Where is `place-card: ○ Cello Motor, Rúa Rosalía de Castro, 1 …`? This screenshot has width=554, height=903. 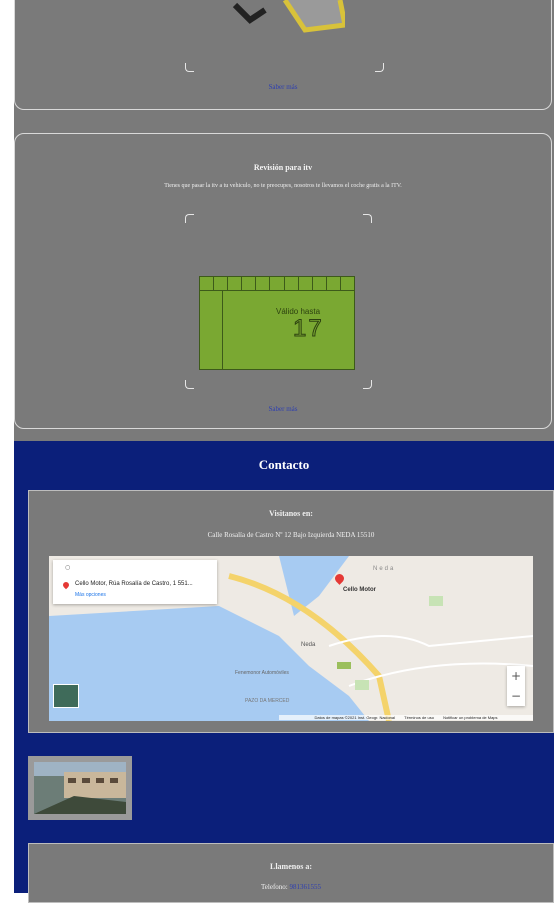 place-card: ○ Cello Motor, Rúa Rosalía de Castro, 1 … is located at coordinates (135, 582).